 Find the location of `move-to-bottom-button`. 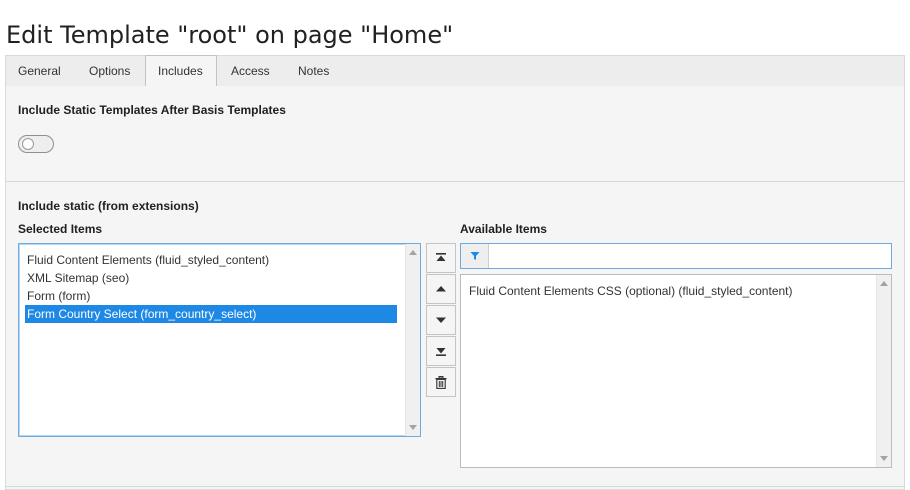

move-to-bottom-button is located at coordinates (441, 351).